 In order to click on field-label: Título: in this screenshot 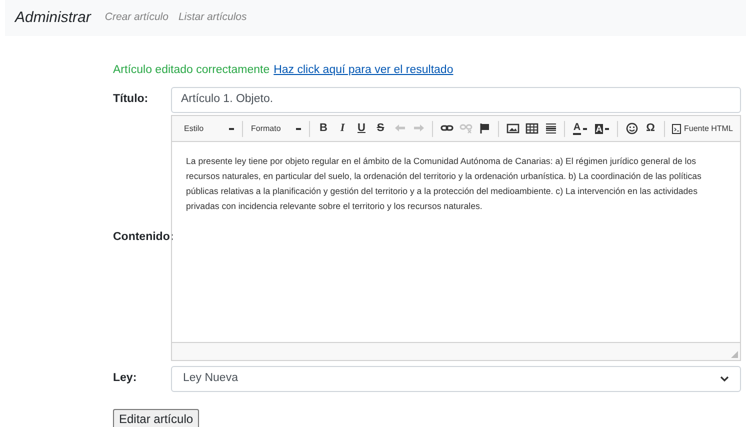, I will do `click(131, 100)`.